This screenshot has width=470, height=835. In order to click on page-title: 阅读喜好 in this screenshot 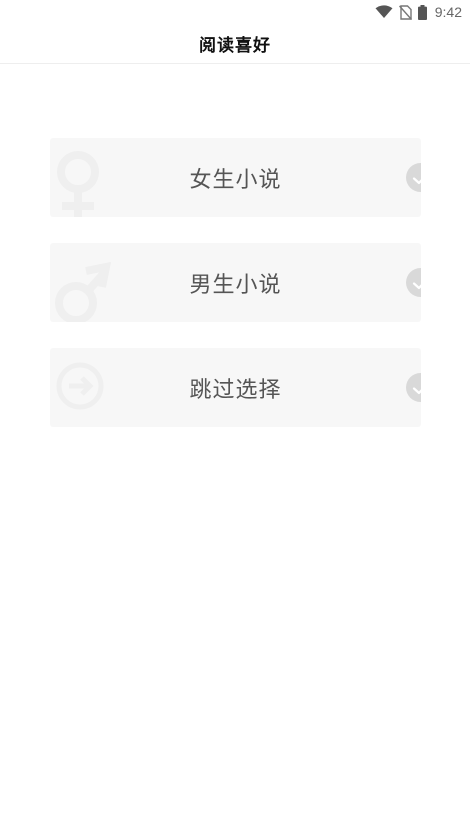, I will do `click(235, 46)`.